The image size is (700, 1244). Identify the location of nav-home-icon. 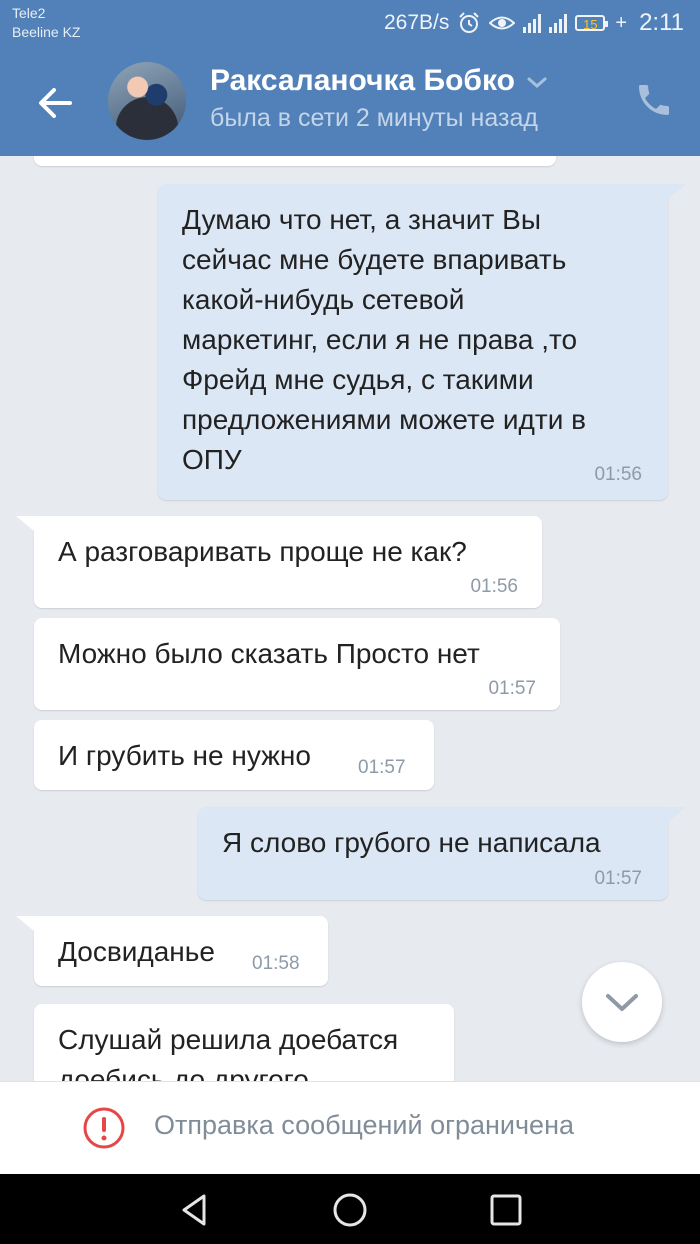
(350, 1210).